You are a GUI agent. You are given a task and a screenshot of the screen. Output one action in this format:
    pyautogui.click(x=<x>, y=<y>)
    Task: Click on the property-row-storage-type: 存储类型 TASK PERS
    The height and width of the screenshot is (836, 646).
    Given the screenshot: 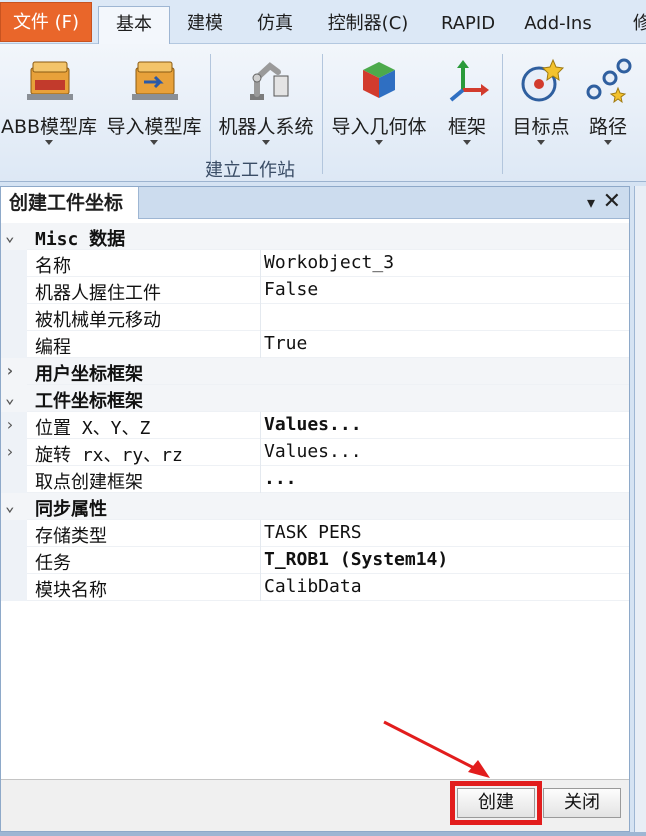 What is the action you would take?
    pyautogui.click(x=315, y=533)
    